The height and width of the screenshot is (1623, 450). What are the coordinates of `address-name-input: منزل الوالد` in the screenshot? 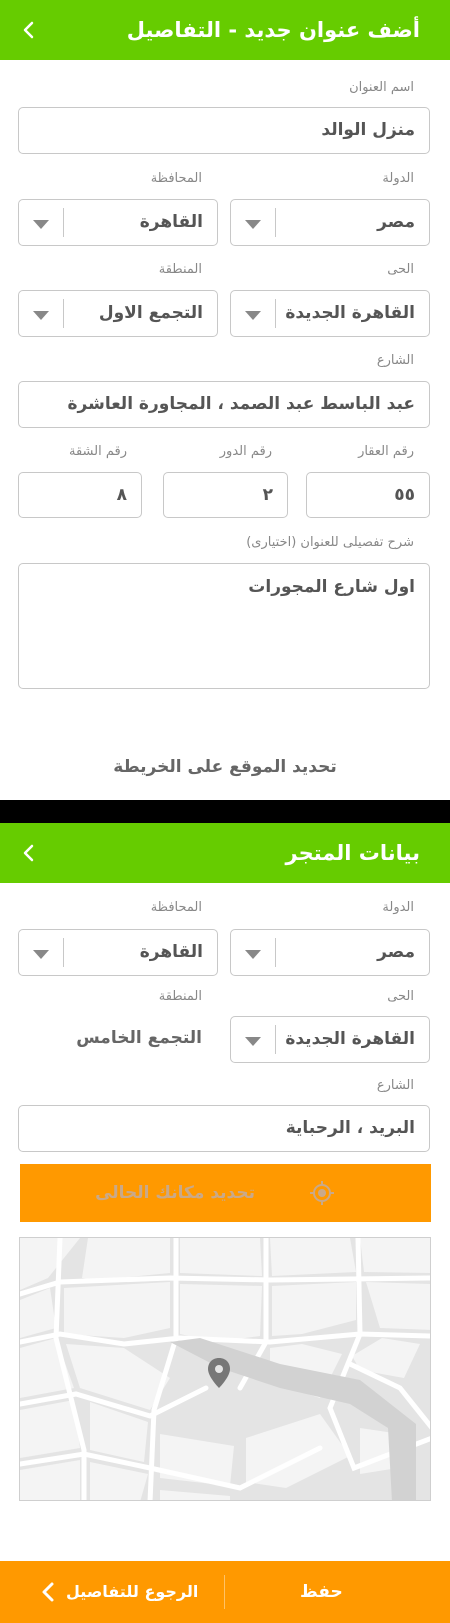 It's located at (224, 130).